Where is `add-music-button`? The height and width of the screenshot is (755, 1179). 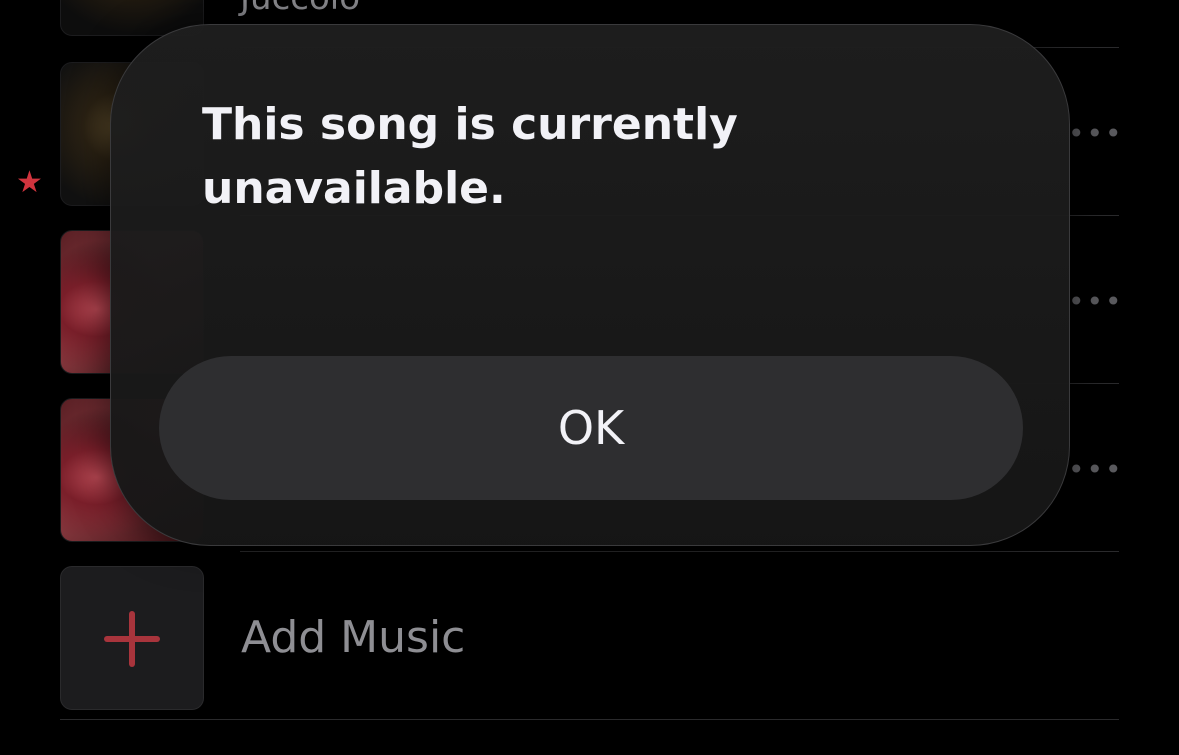 add-music-button is located at coordinates (132, 638).